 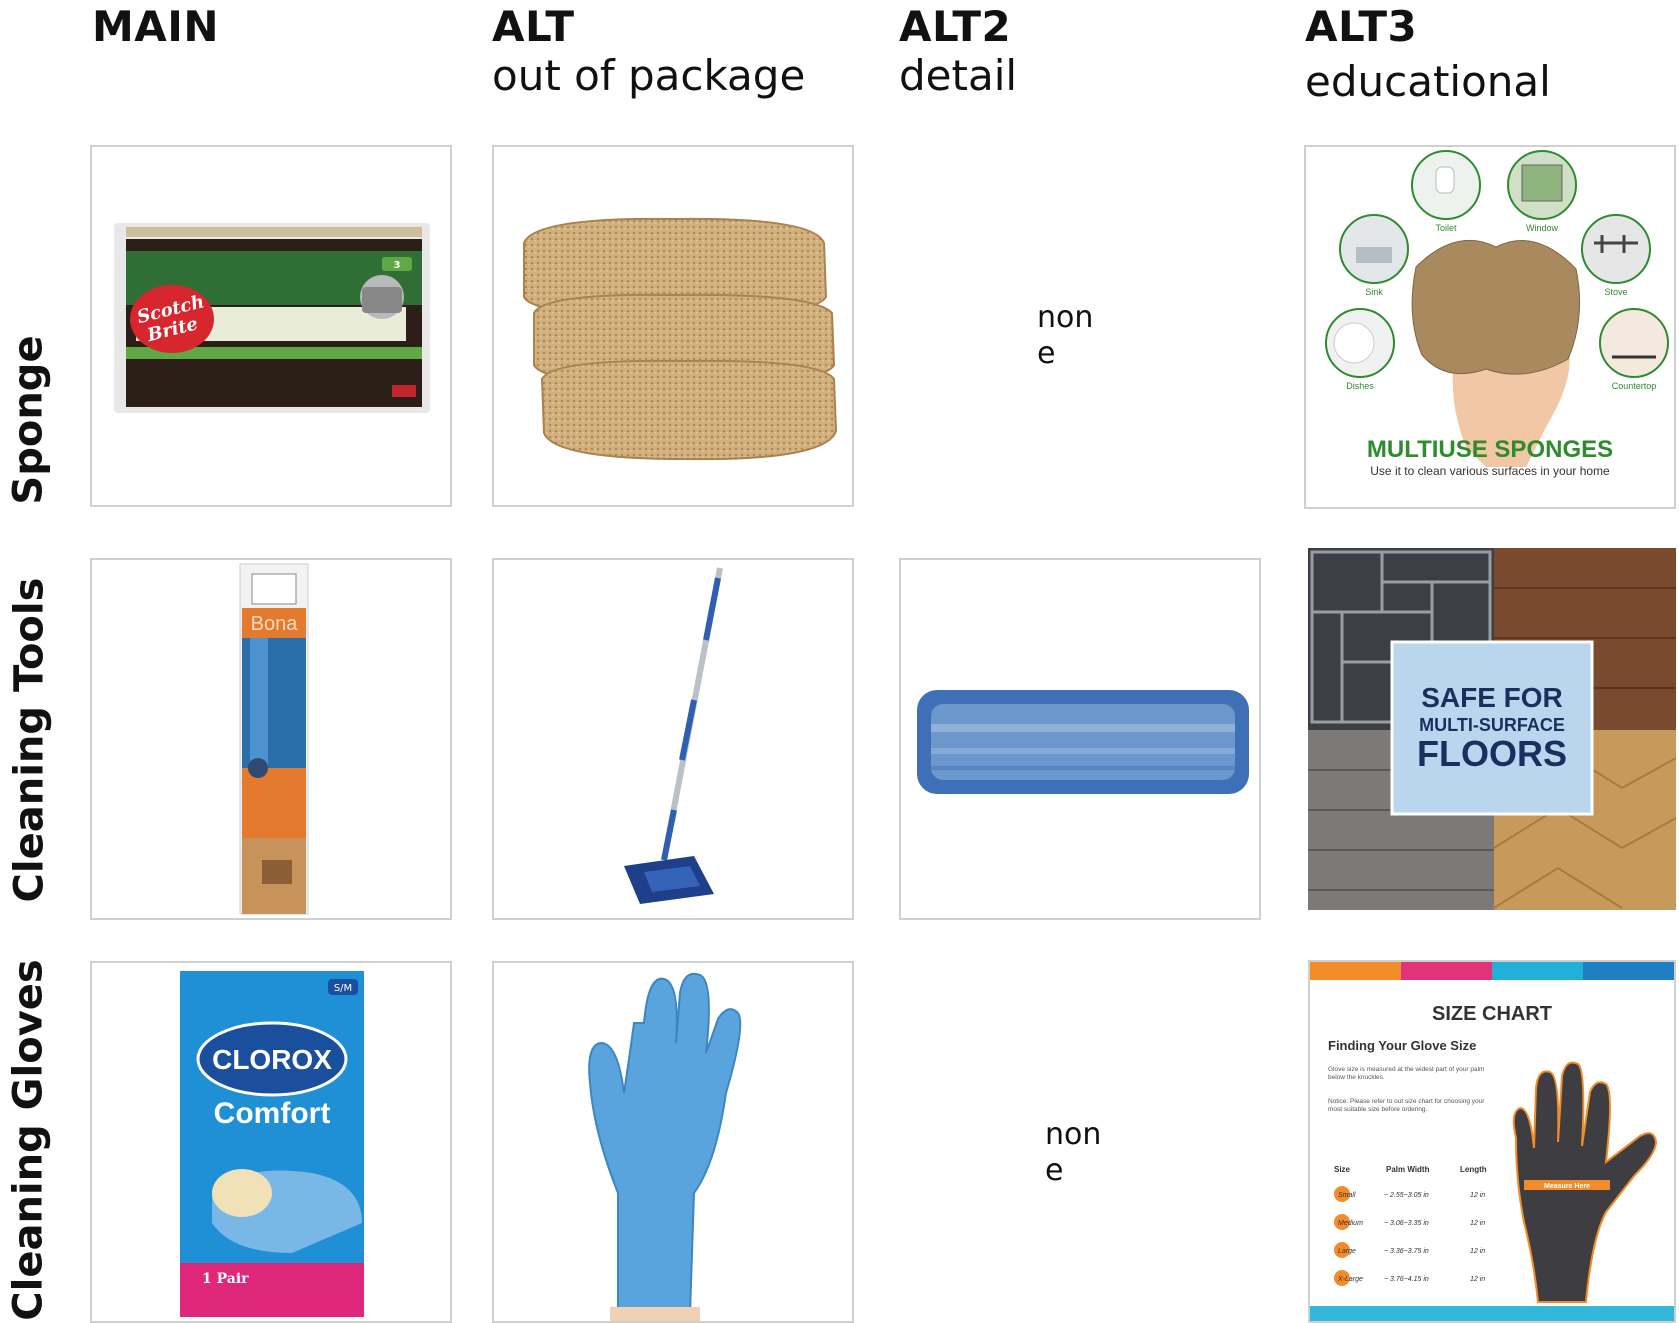 I want to click on column-header-alt: ALT out of package, so click(x=648, y=53).